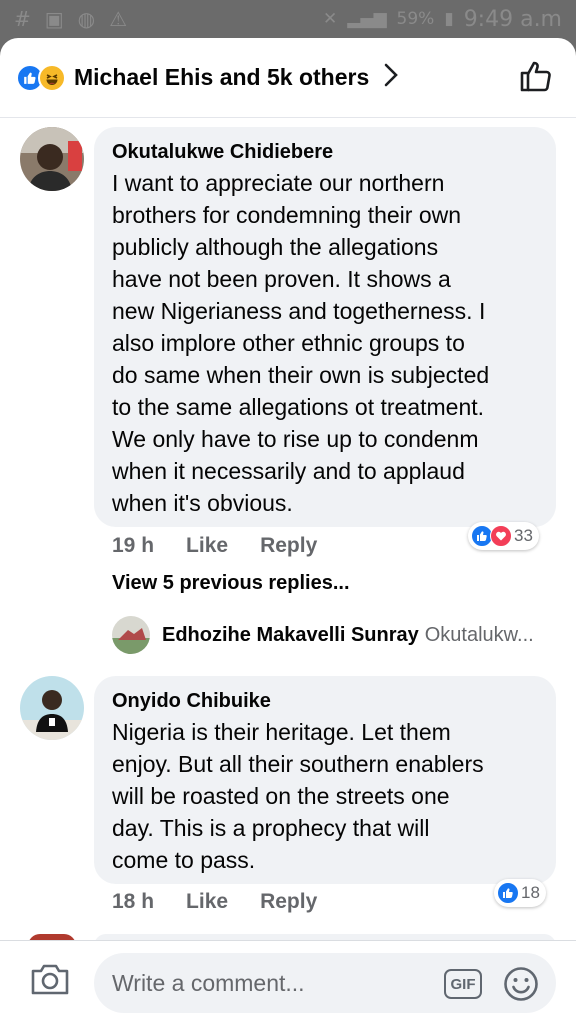 The height and width of the screenshot is (1024, 576). What do you see at coordinates (221, 77) in the screenshot?
I see `reactions-summary: Michael Ehis and 5k others` at bounding box center [221, 77].